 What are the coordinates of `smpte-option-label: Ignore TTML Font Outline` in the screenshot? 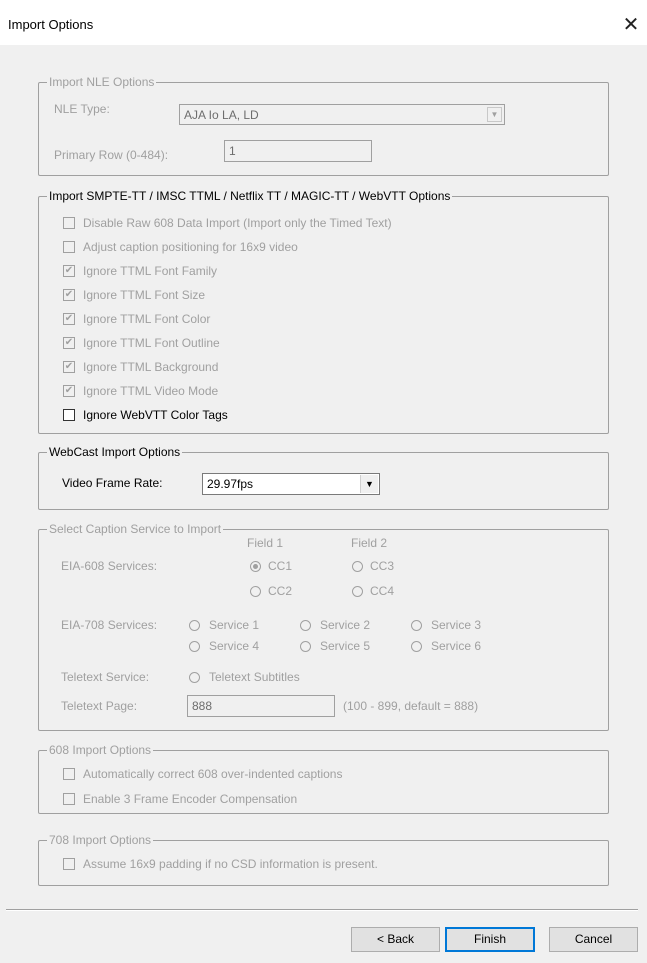 It's located at (151, 343).